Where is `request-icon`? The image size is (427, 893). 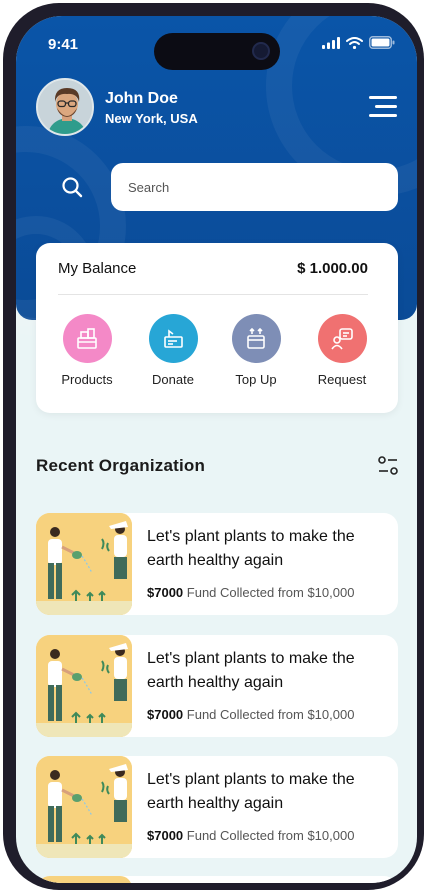 request-icon is located at coordinates (342, 338).